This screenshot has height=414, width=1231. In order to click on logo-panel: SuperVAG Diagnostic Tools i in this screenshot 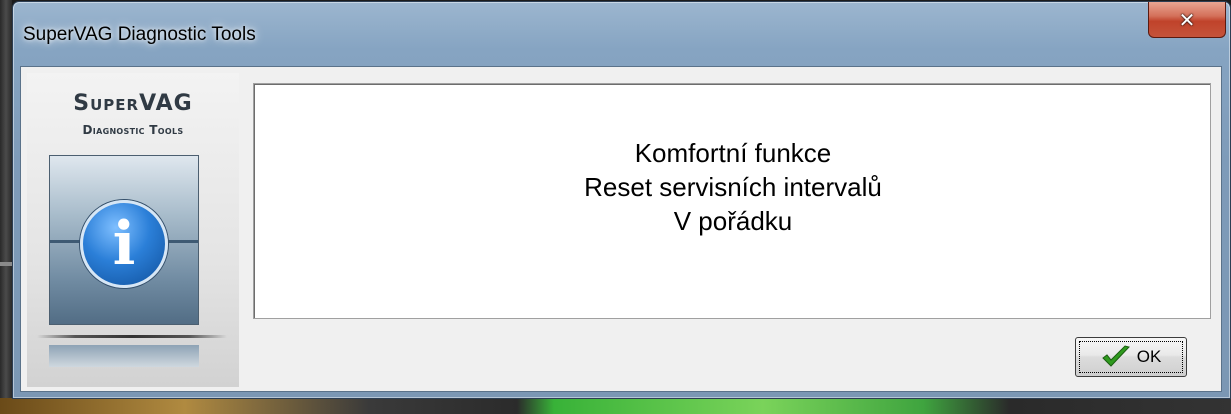, I will do `click(133, 230)`.